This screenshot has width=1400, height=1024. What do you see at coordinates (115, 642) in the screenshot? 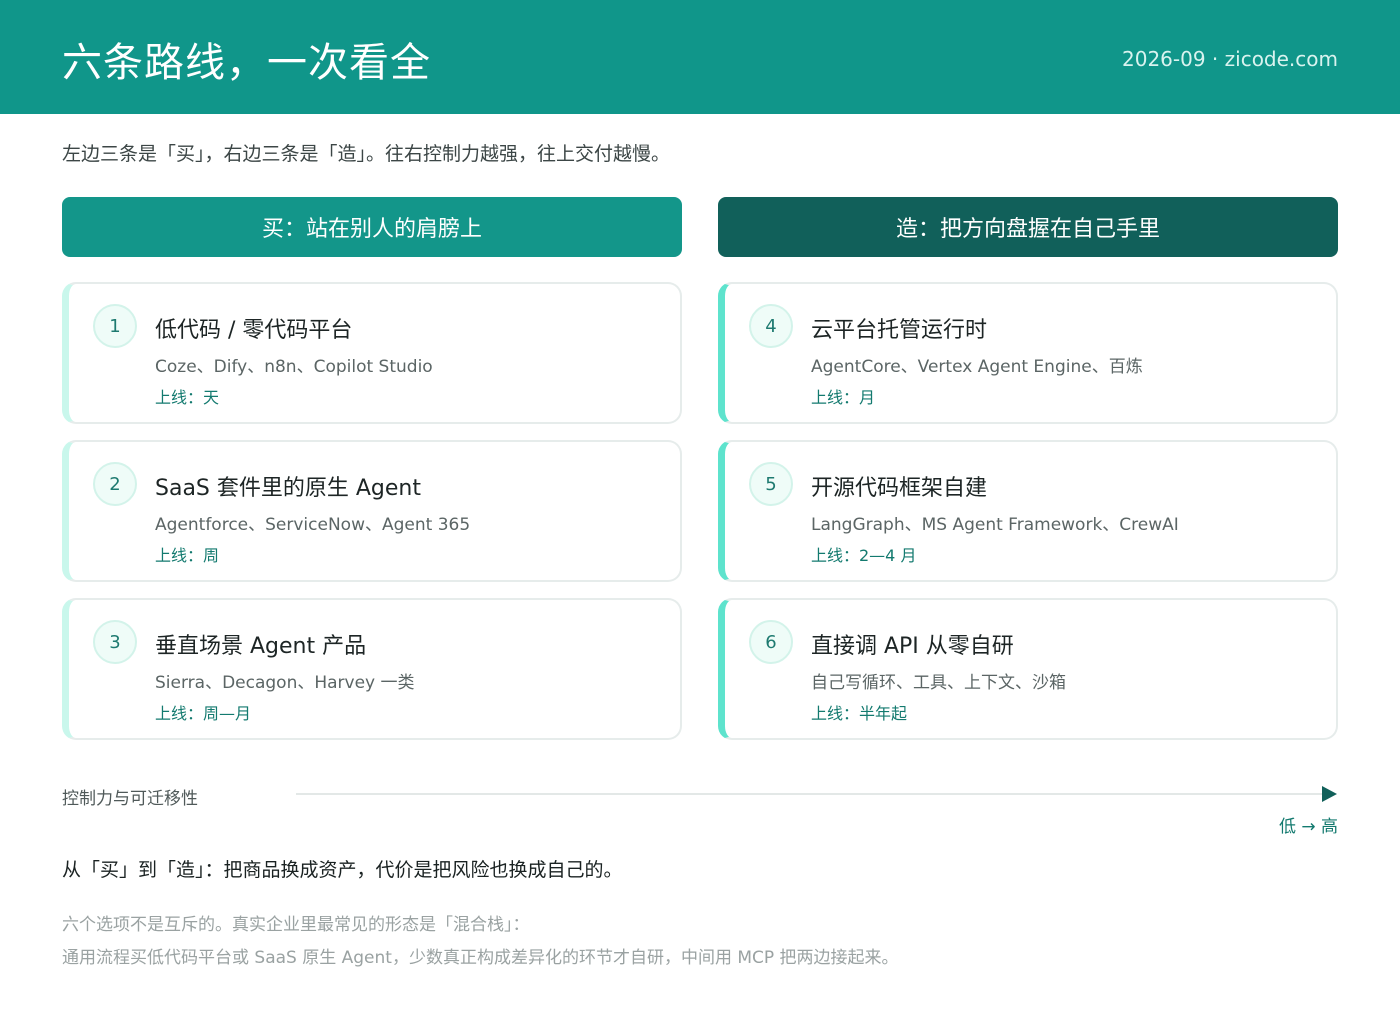
I see `route-number-badge: 3` at bounding box center [115, 642].